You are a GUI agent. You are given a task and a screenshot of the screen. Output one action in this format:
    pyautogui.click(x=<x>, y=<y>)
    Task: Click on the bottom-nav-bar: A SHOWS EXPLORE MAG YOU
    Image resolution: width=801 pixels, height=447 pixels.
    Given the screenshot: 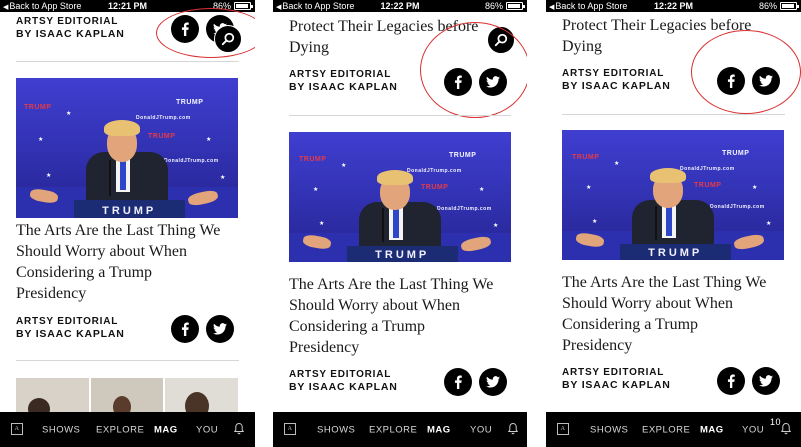 What is the action you would take?
    pyautogui.click(x=127, y=429)
    